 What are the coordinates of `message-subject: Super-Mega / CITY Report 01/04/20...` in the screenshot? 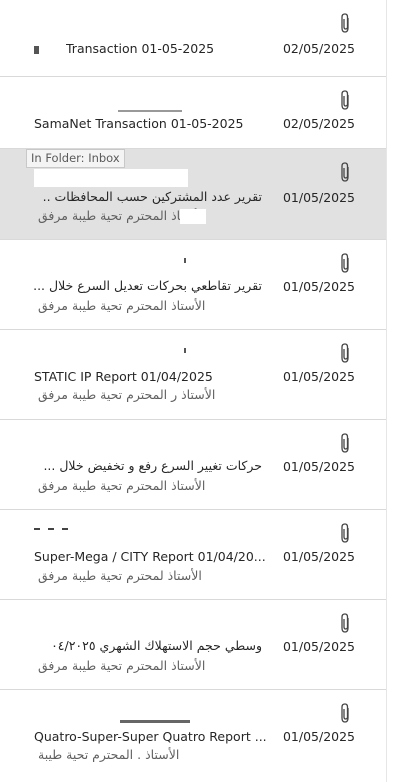 It's located at (150, 556).